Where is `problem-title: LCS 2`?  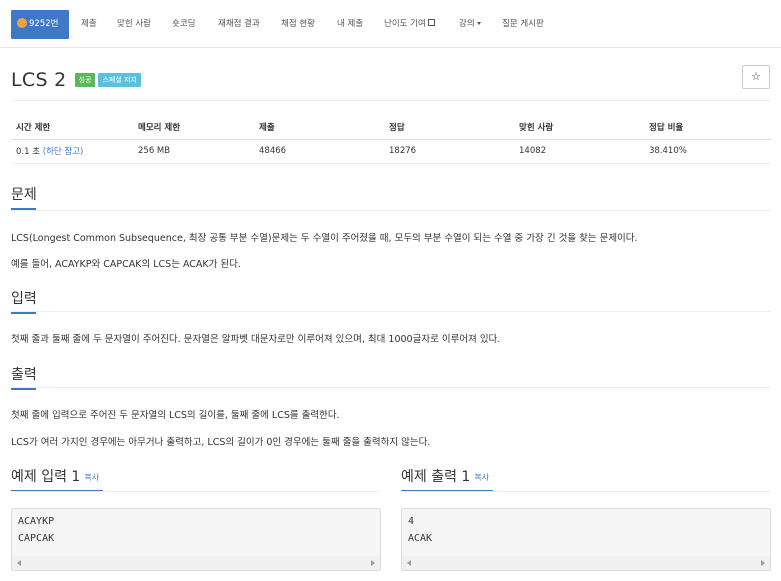 problem-title: LCS 2 is located at coordinates (39, 80).